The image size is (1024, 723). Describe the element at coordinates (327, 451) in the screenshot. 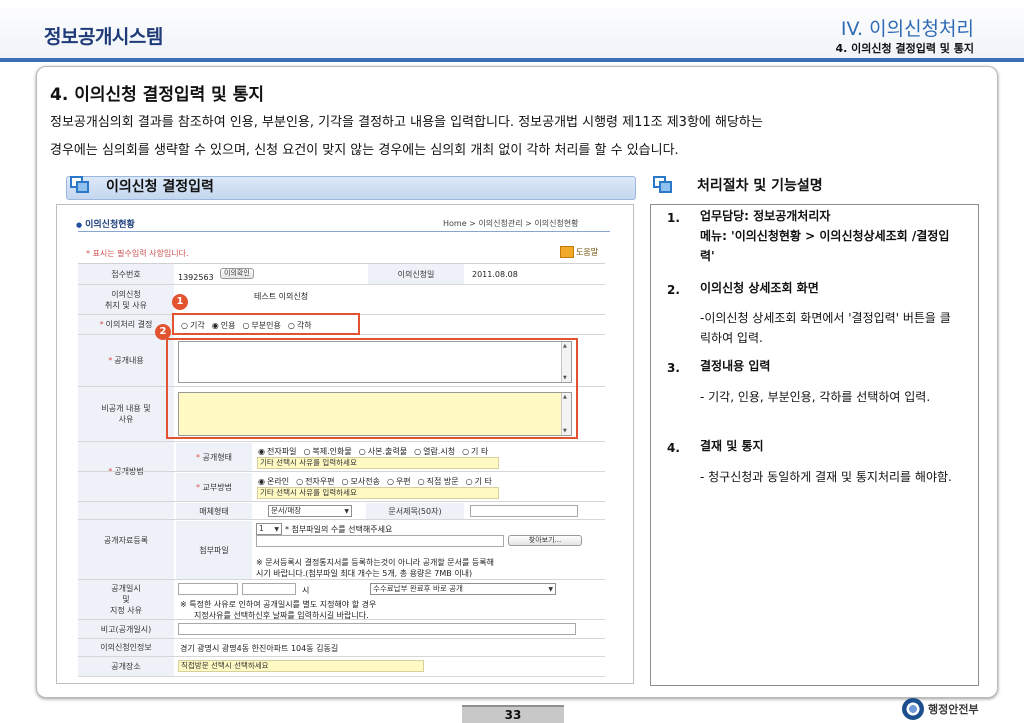

I see `radio-copy-print: 복제.인화물` at that location.